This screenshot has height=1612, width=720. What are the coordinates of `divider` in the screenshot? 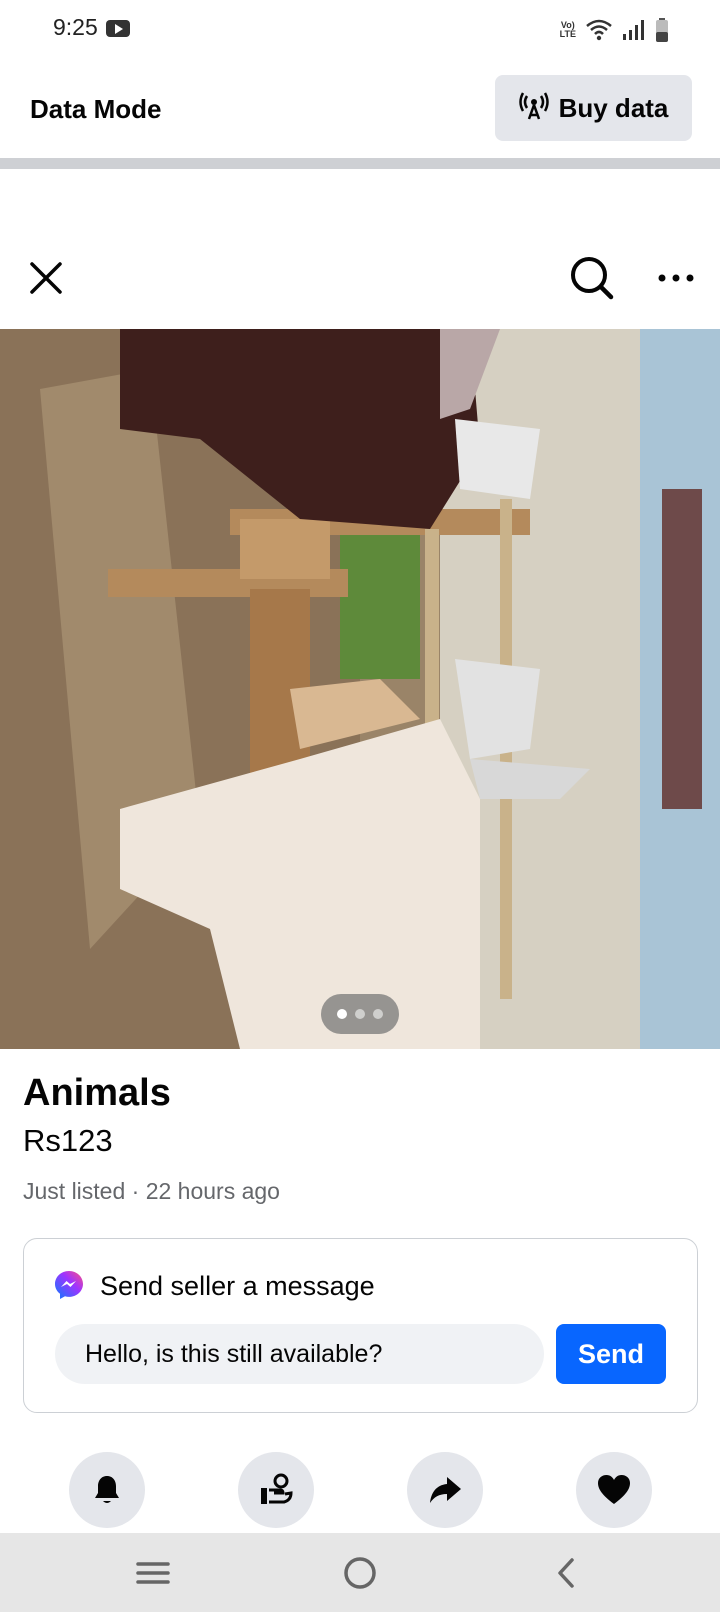 It's located at (360, 163).